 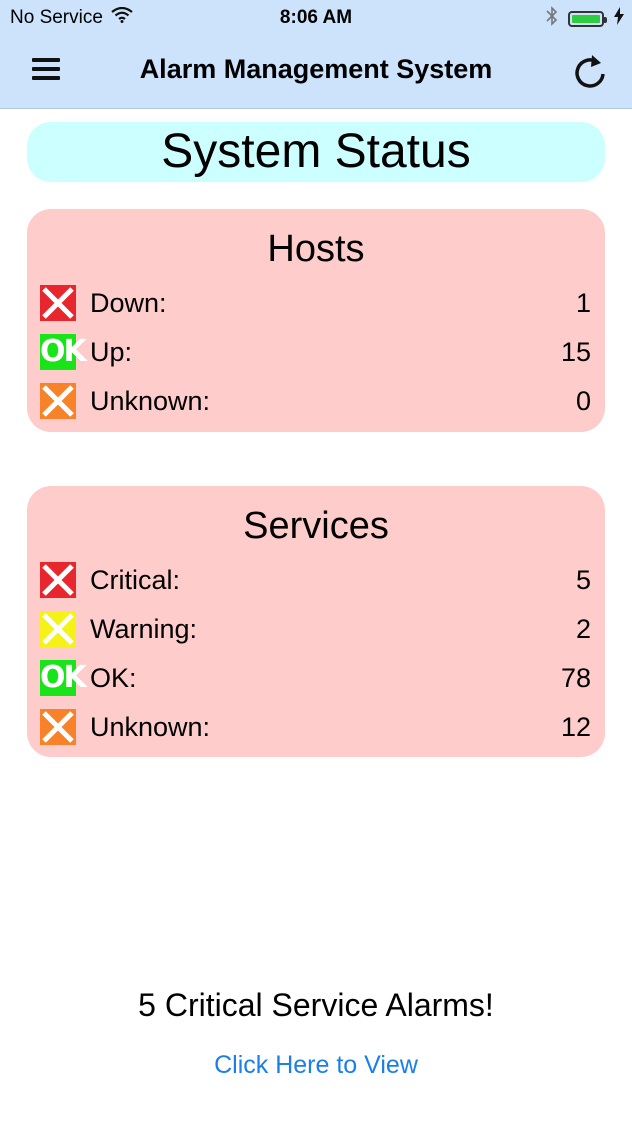 I want to click on row-value: 12, so click(x=575, y=727).